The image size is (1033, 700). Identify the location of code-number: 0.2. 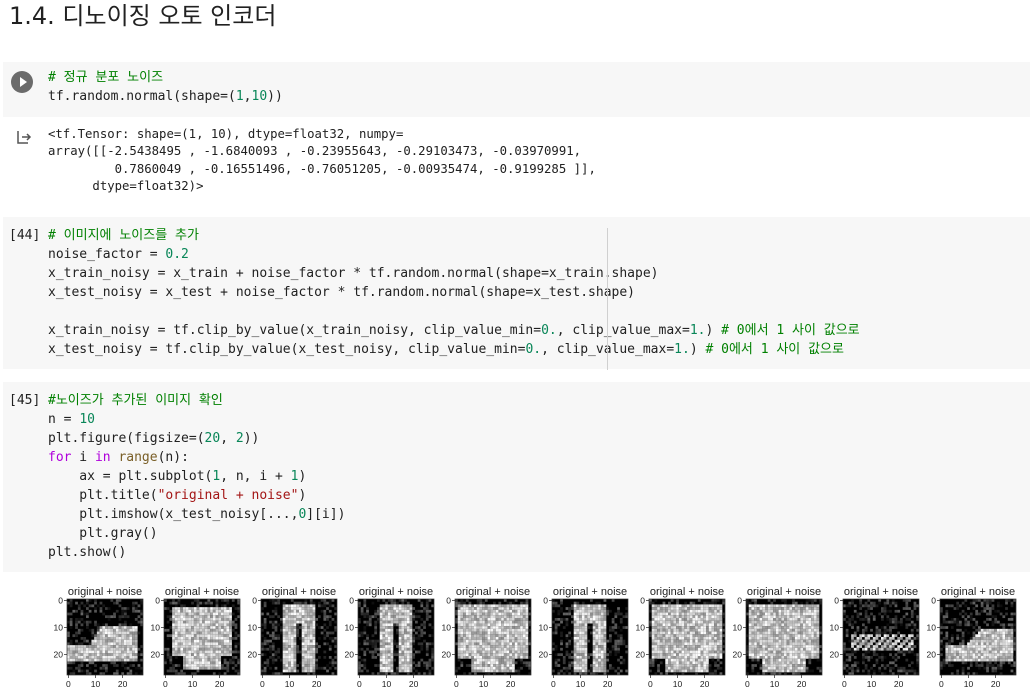
(177, 254).